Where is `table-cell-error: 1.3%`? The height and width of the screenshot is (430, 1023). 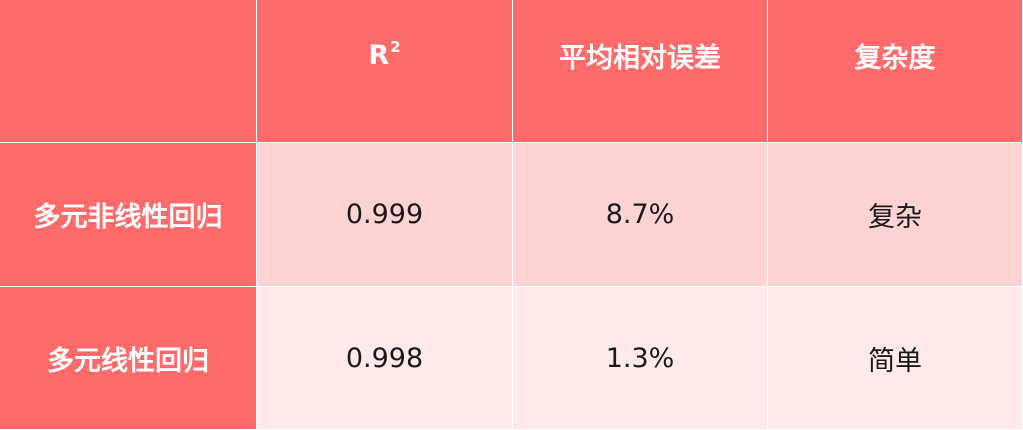 table-cell-error: 1.3% is located at coordinates (640, 358).